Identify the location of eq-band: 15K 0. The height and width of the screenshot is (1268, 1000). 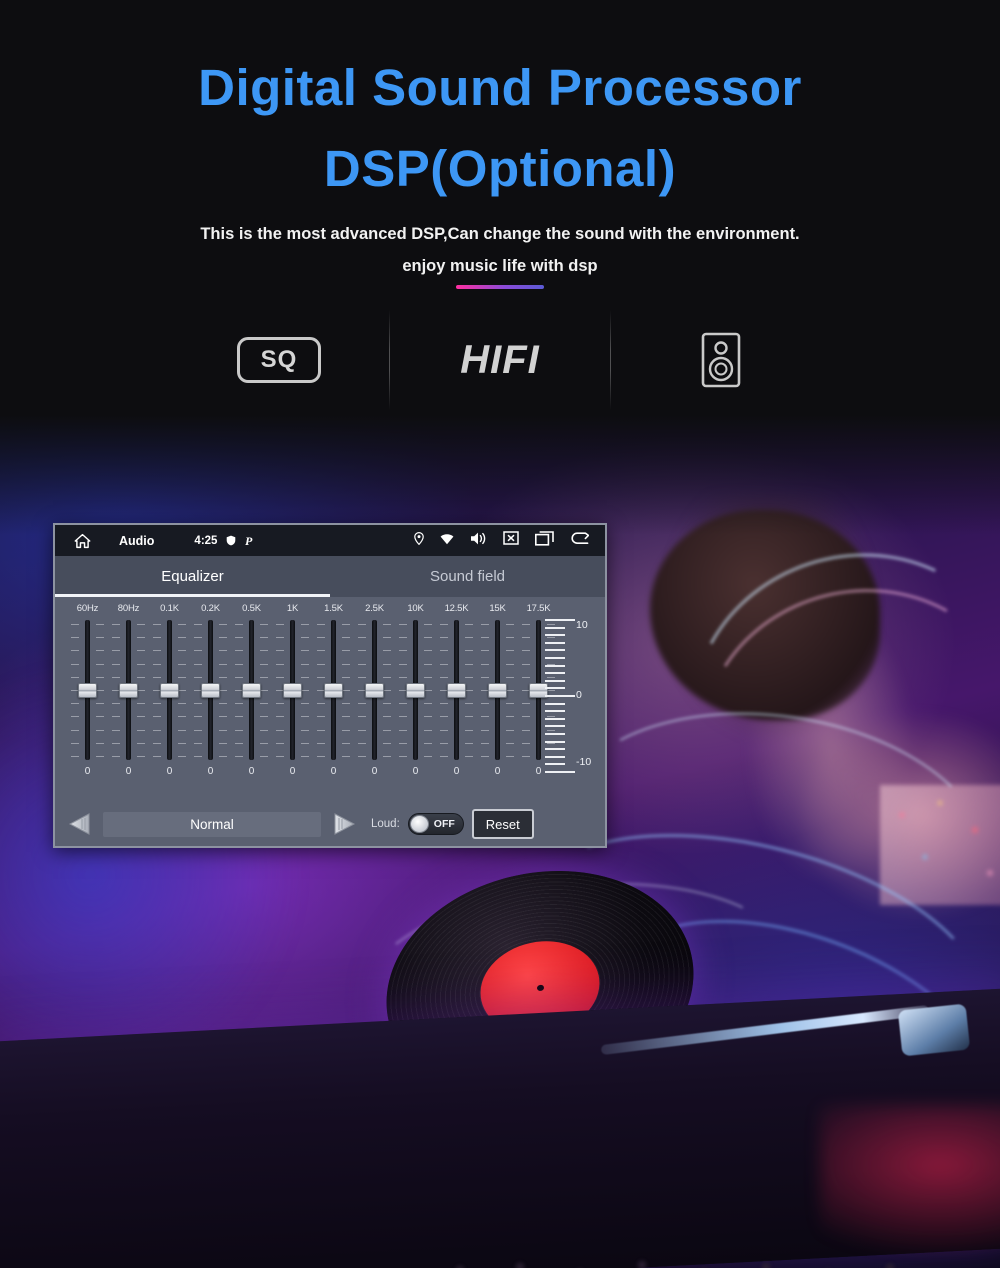
(497, 690).